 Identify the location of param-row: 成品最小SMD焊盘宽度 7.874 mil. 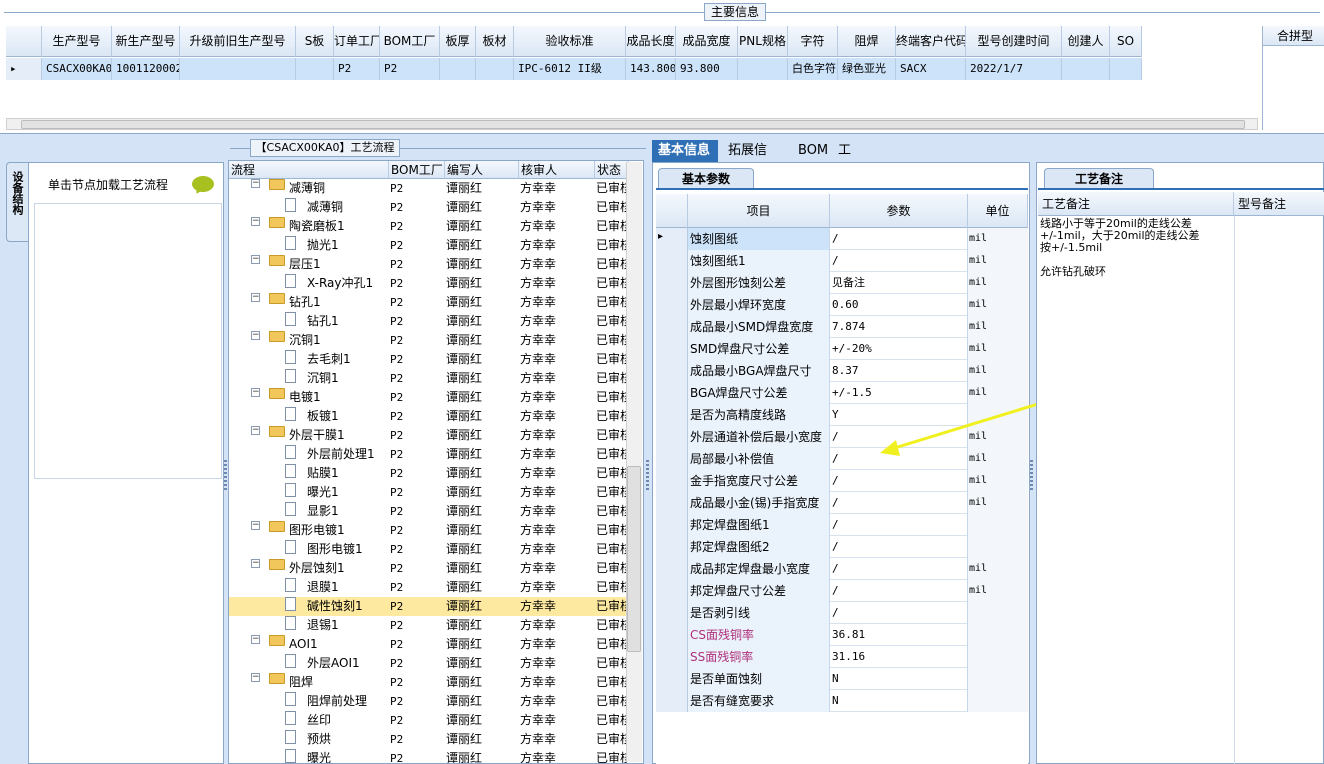
(842, 327).